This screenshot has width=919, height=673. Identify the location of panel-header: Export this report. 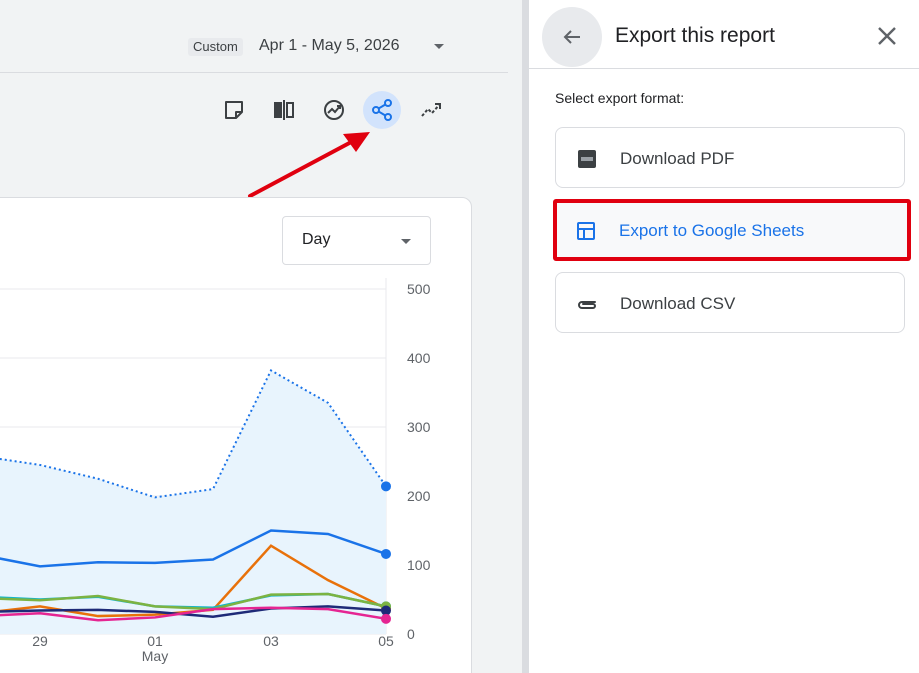
(724, 34).